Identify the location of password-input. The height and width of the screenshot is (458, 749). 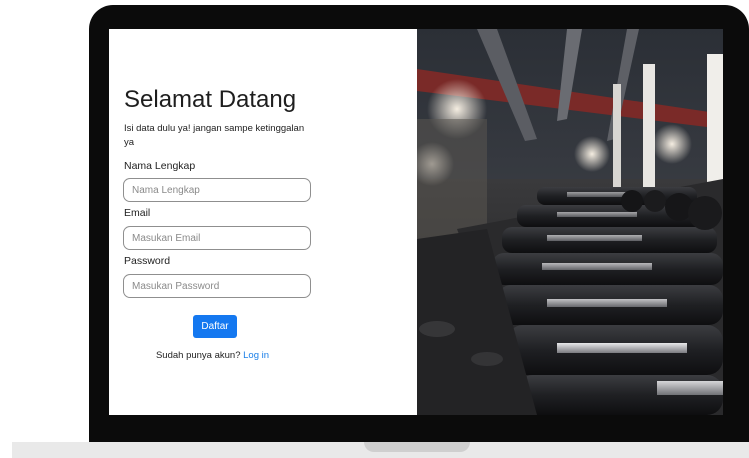
(217, 286).